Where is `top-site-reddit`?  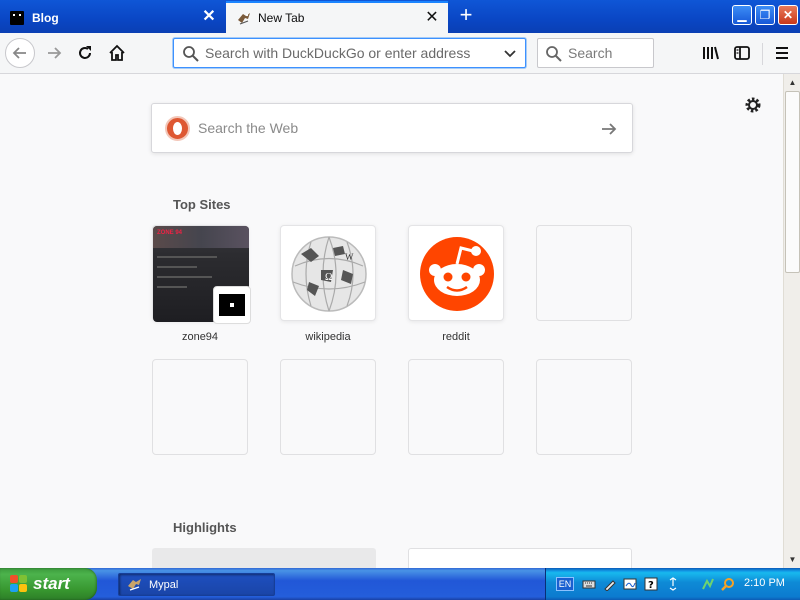
top-site-reddit is located at coordinates (456, 273).